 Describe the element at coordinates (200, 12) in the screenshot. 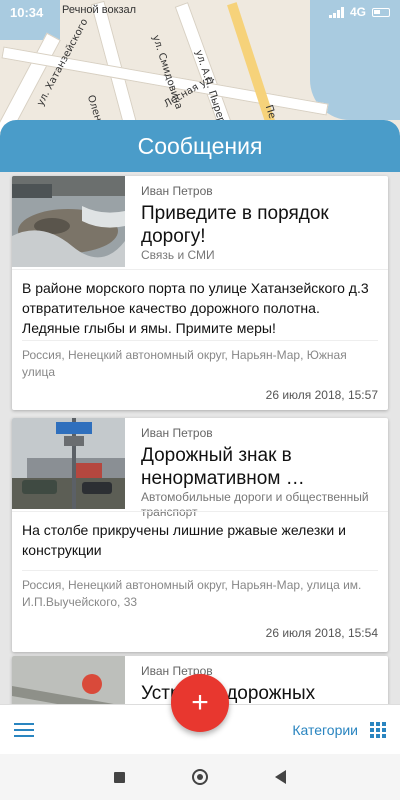

I see `status-bar: 10:34 Речной вокзал 4G` at that location.